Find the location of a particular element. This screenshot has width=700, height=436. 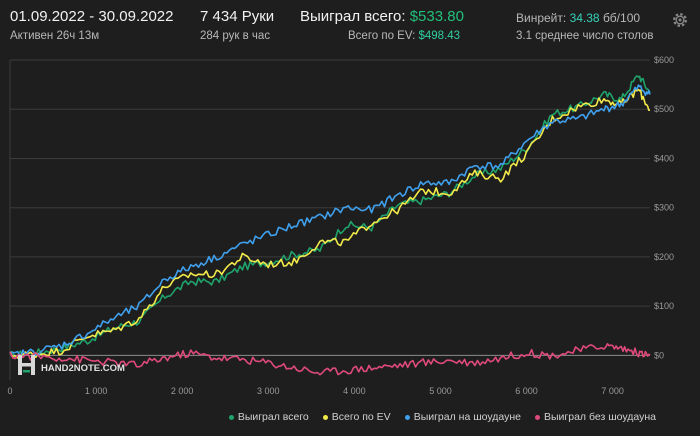

y-tick-label: $500 is located at coordinates (664, 109).